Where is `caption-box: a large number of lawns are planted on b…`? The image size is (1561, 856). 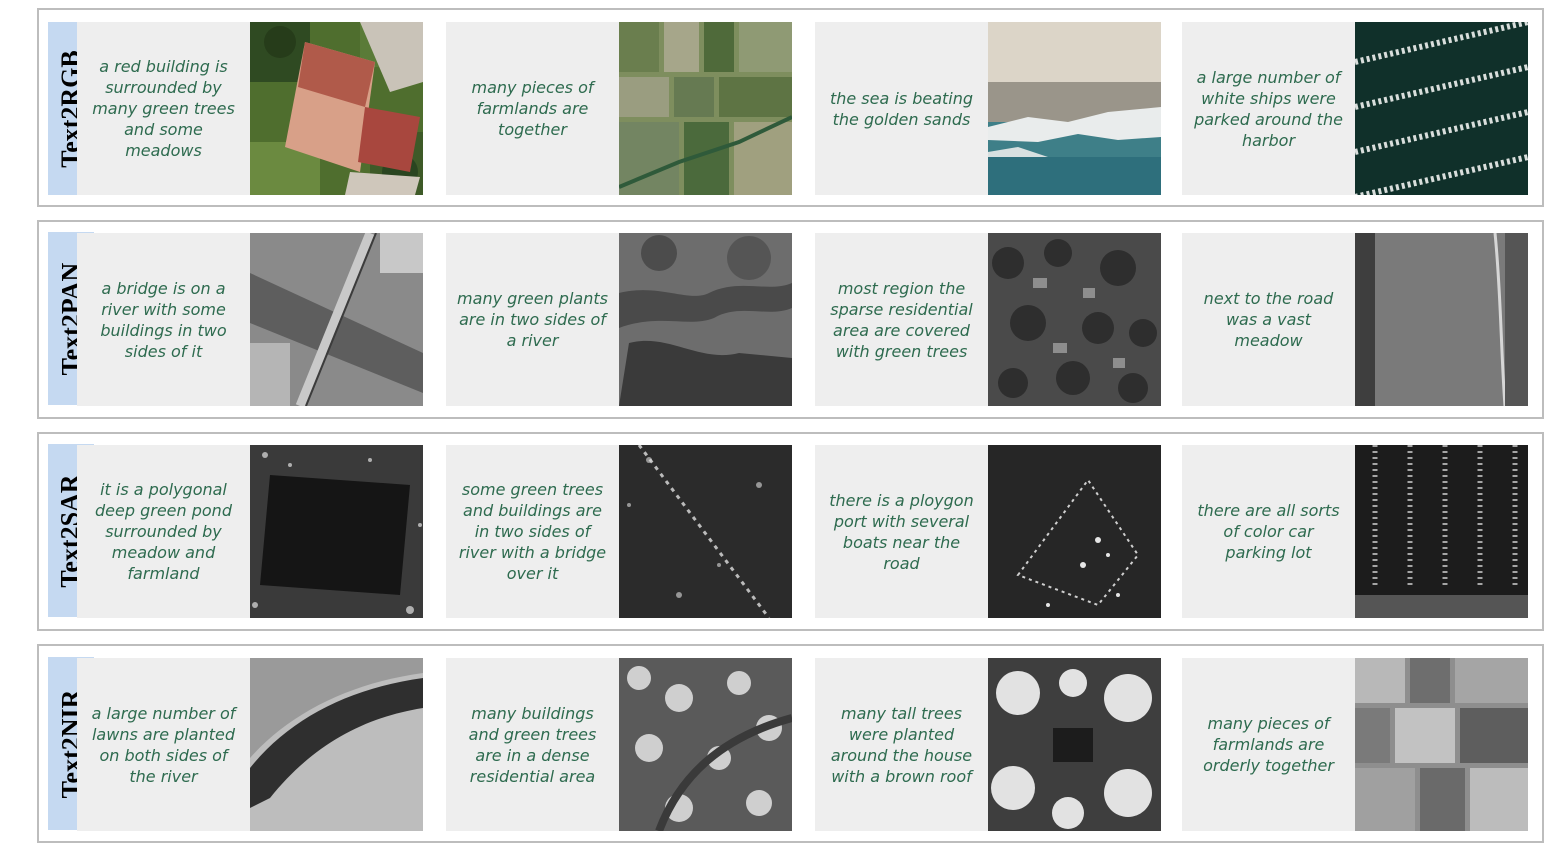 caption-box: a large number of lawns are planted on b… is located at coordinates (163, 744).